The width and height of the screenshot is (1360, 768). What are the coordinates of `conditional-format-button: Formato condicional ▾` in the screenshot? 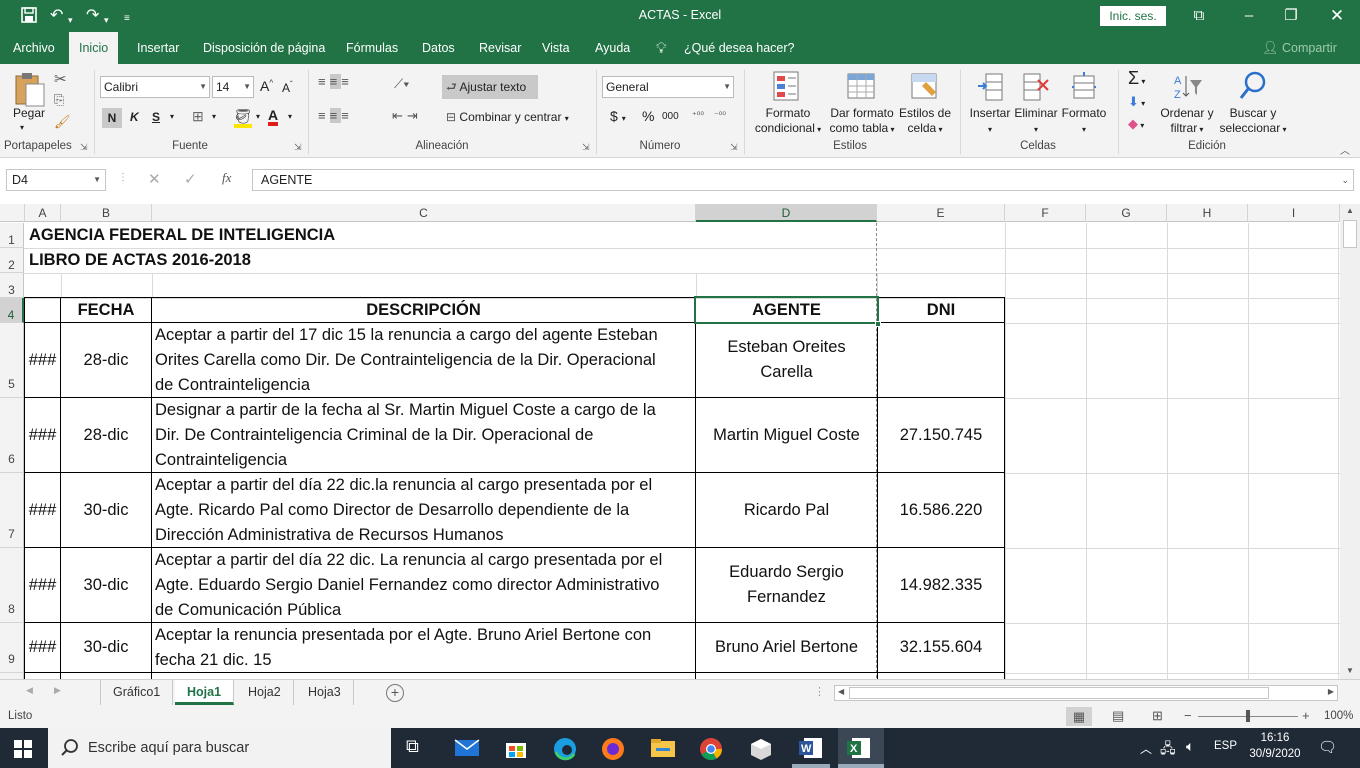 It's located at (788, 121).